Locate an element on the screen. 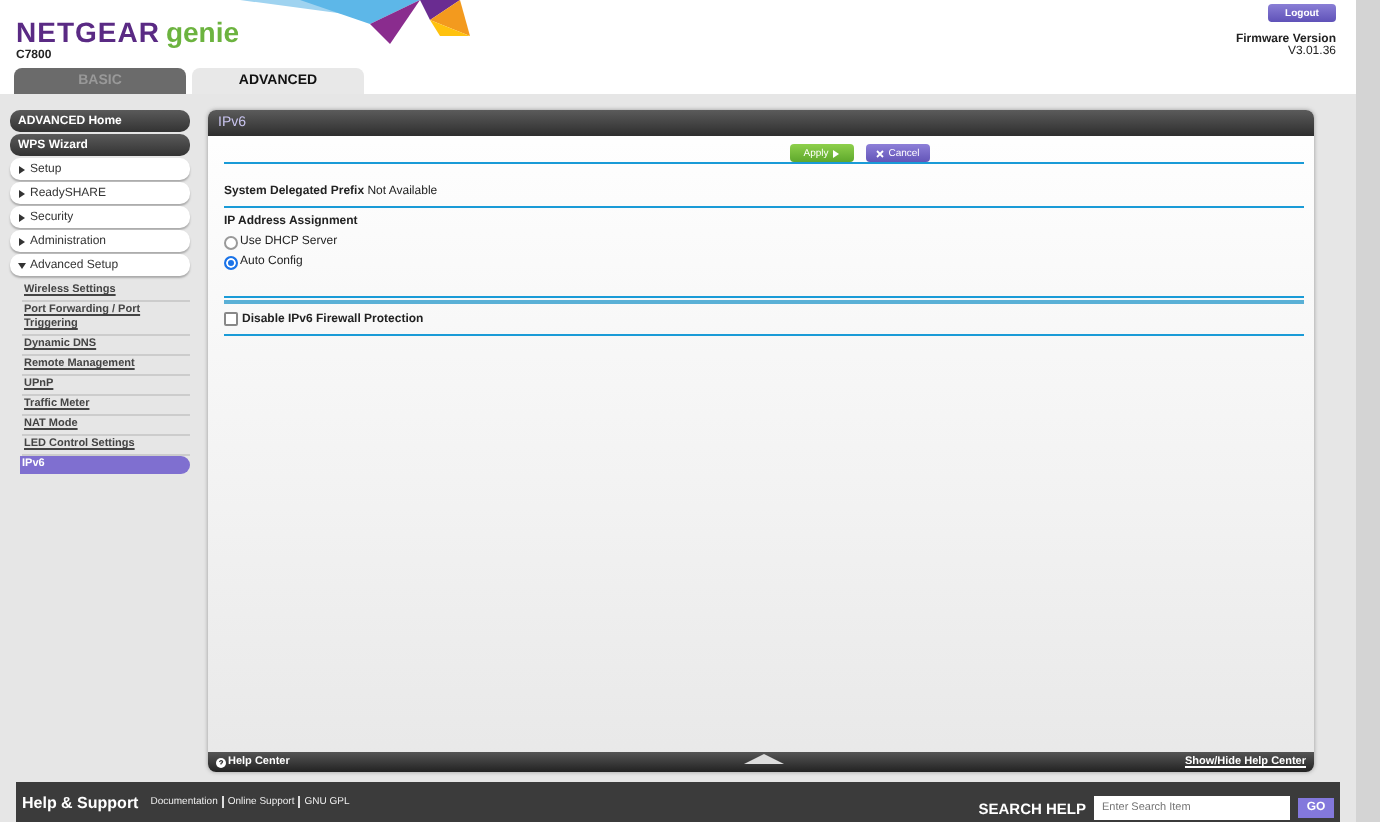 Image resolution: width=1380 pixels, height=822 pixels. checkbox is located at coordinates (231, 319).